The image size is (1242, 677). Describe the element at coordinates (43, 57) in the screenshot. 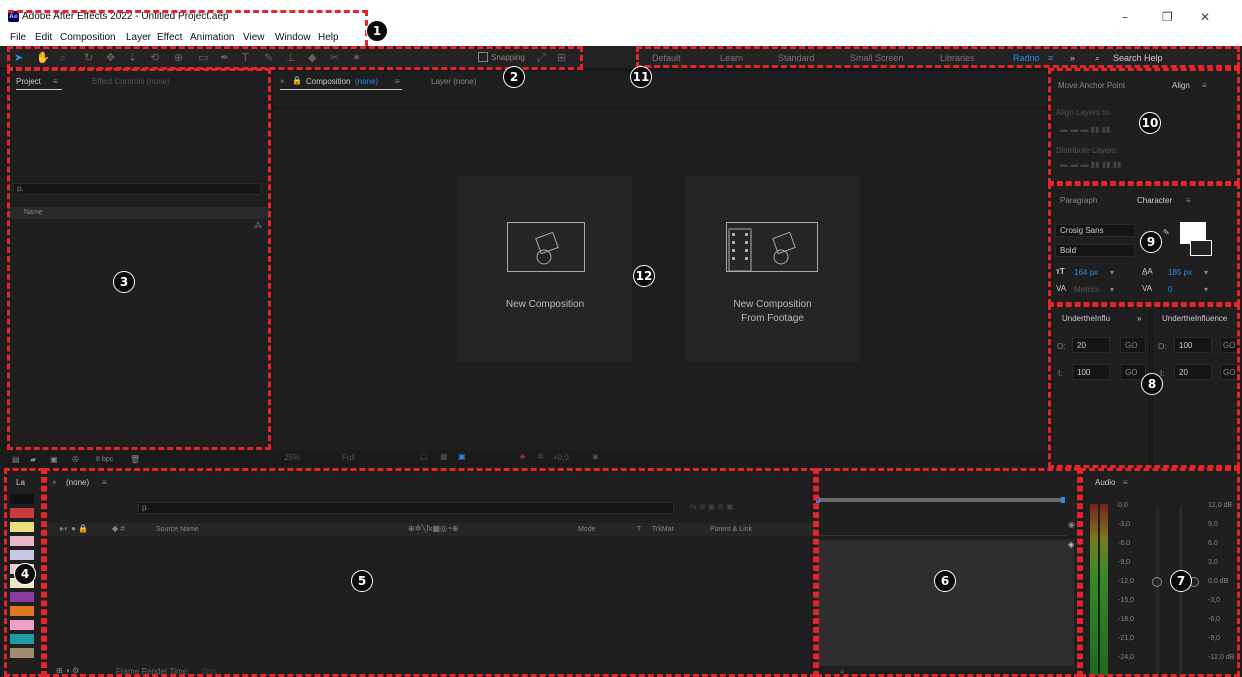

I see `hand-tool-icon: ✋` at that location.